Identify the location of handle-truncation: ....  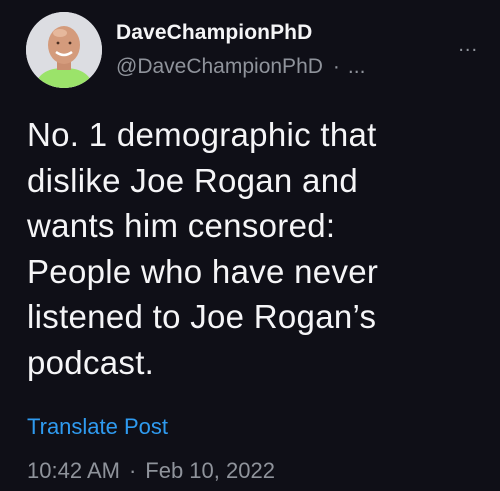
(356, 66).